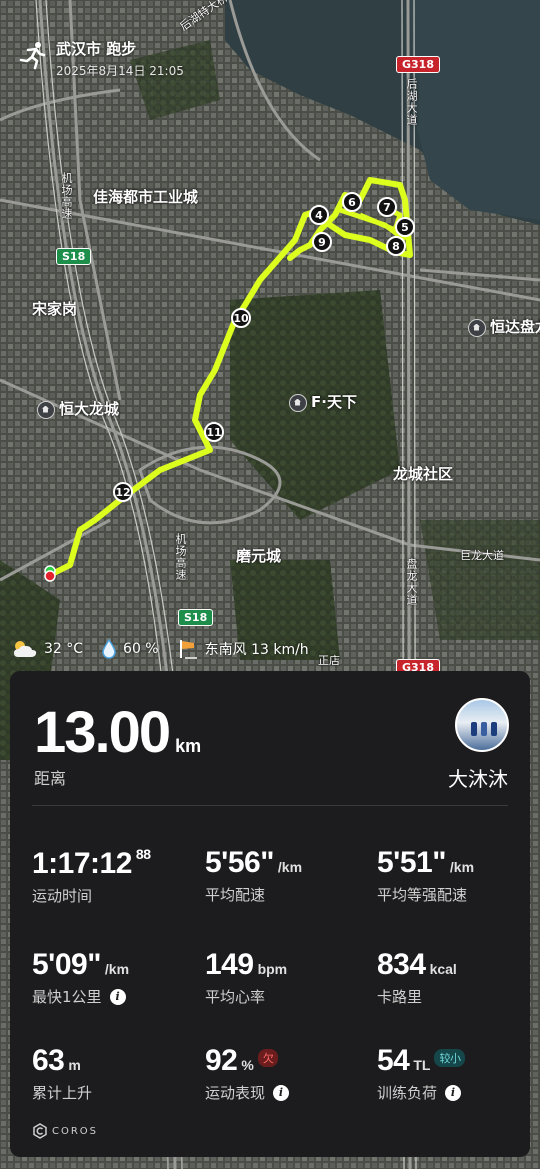  What do you see at coordinates (74, 256) in the screenshot?
I see `road-shield-s18-left: S18` at bounding box center [74, 256].